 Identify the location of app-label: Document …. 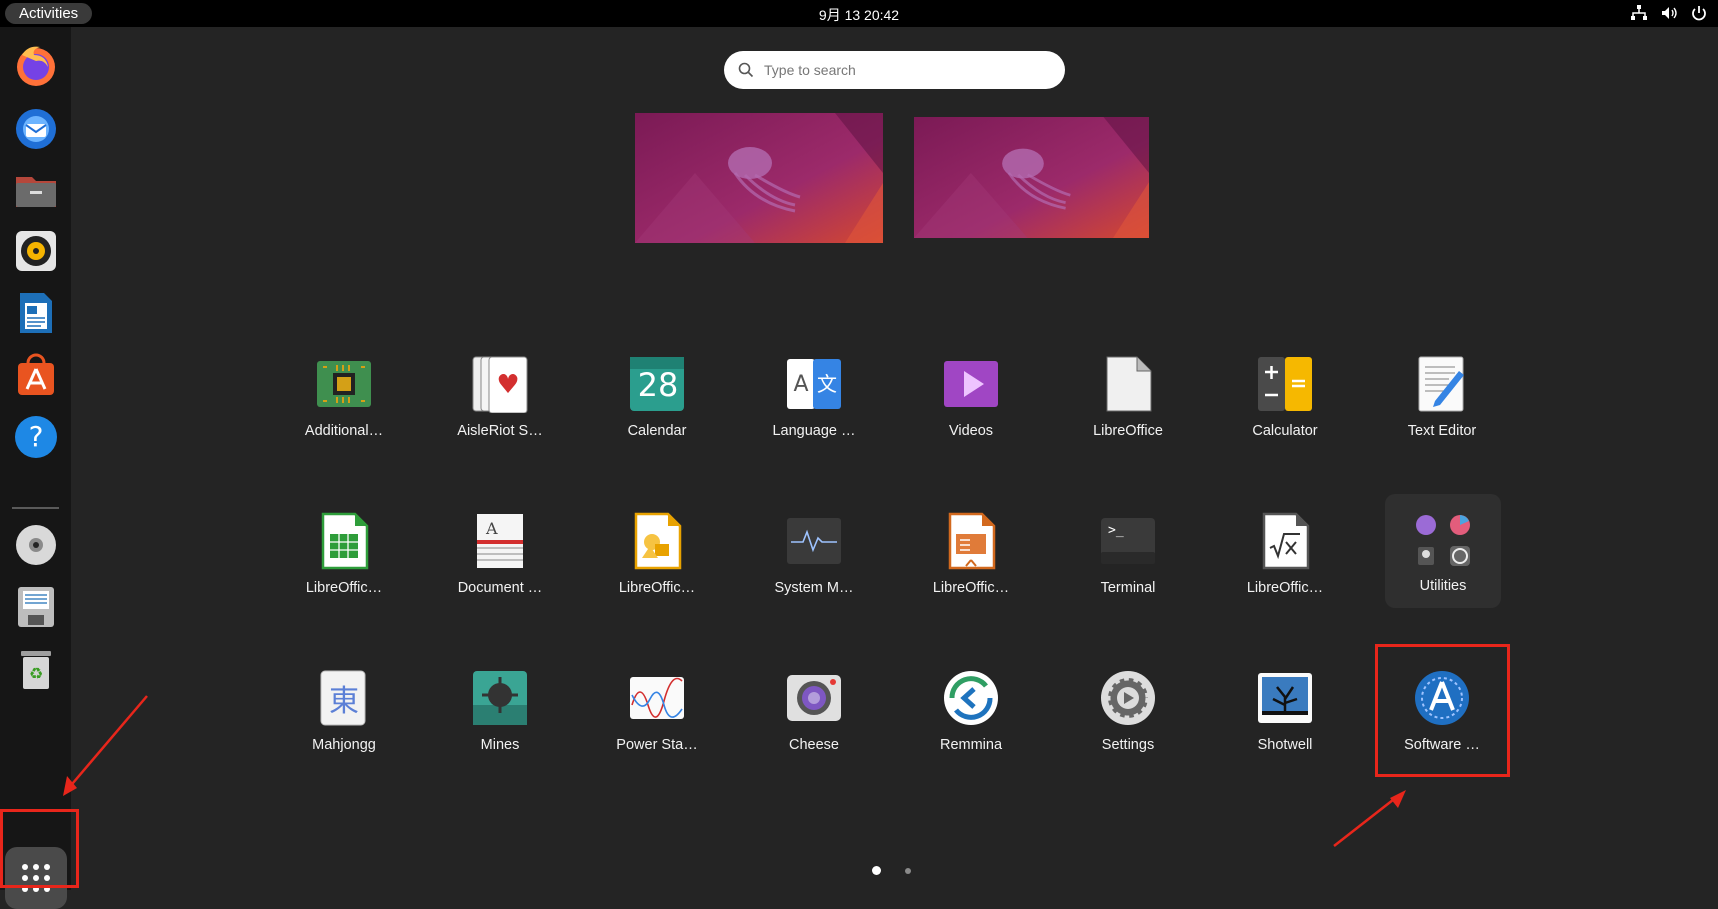
(500, 588).